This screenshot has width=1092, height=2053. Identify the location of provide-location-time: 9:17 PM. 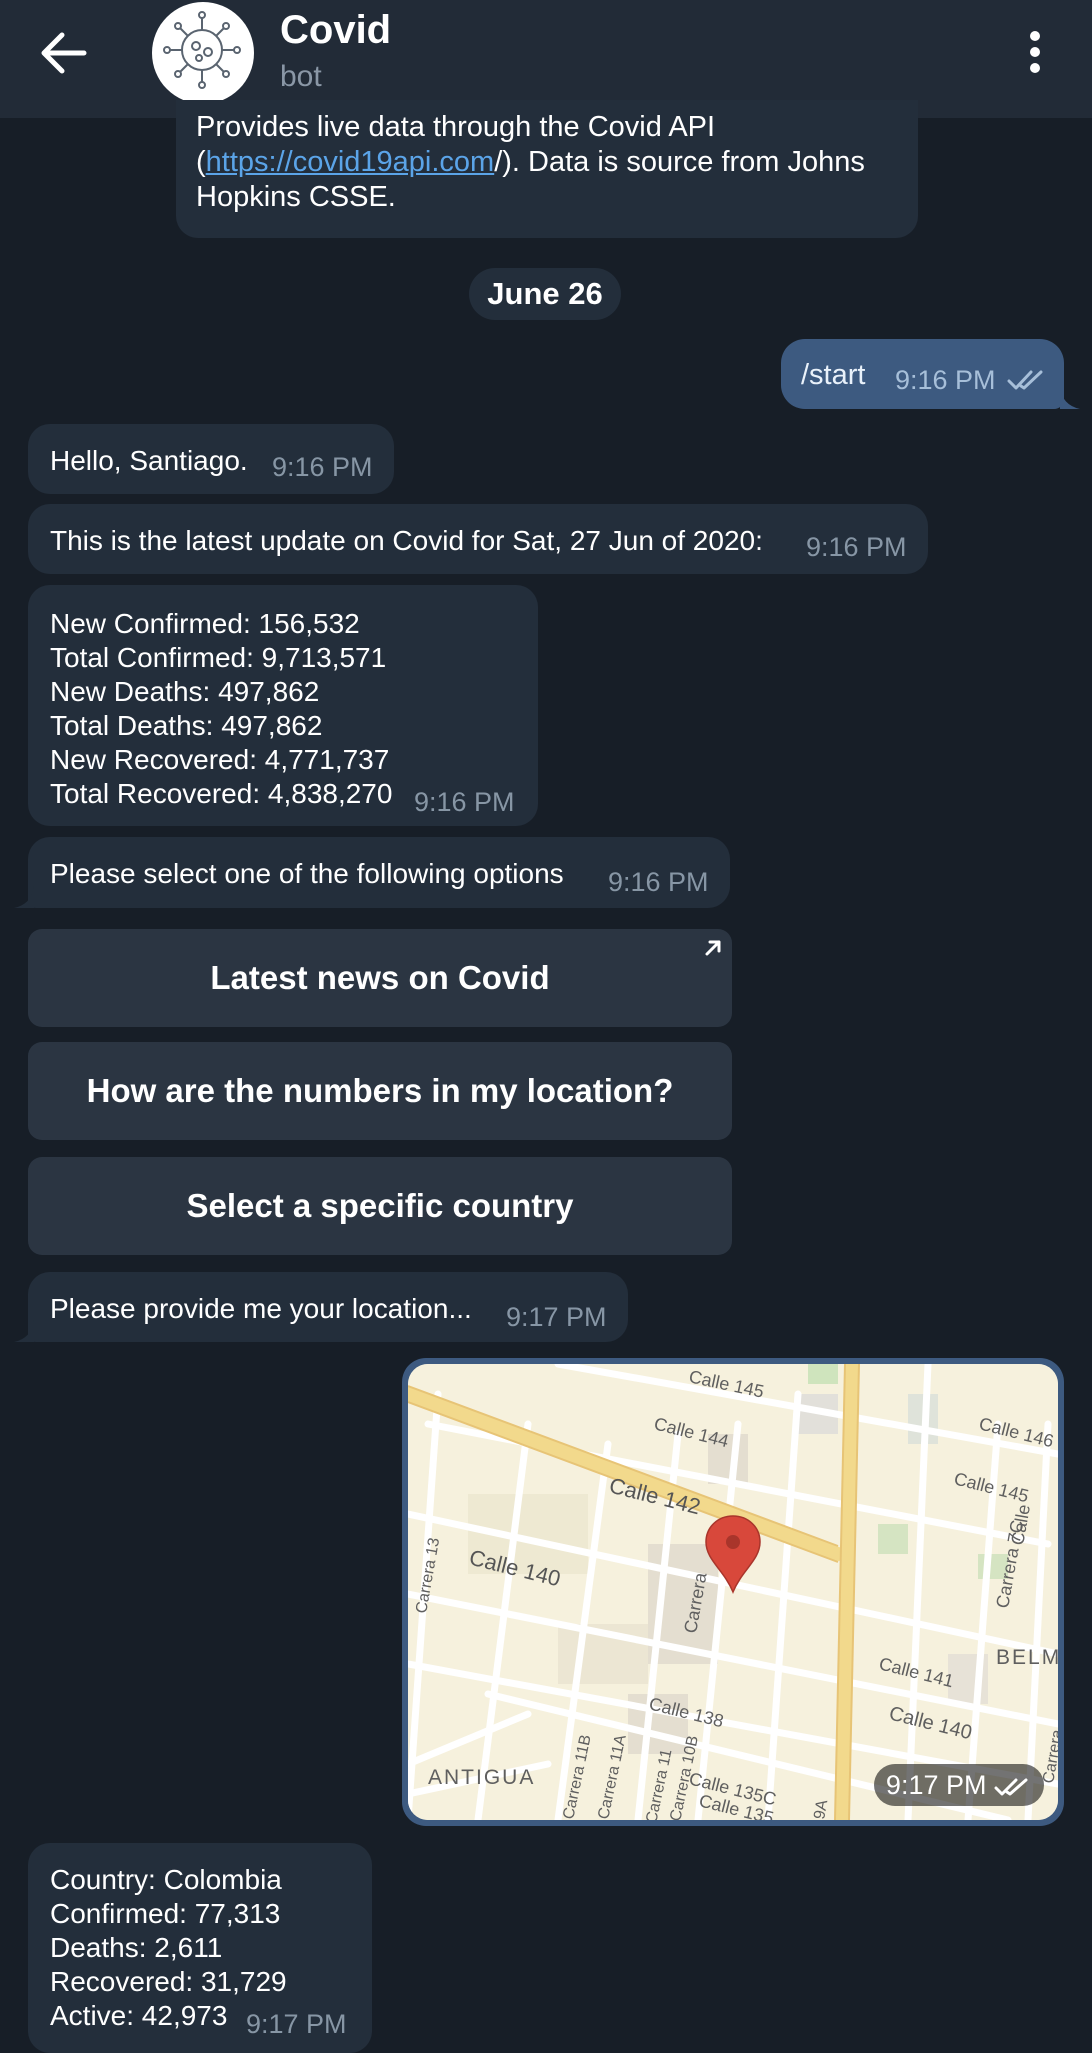
(556, 1317).